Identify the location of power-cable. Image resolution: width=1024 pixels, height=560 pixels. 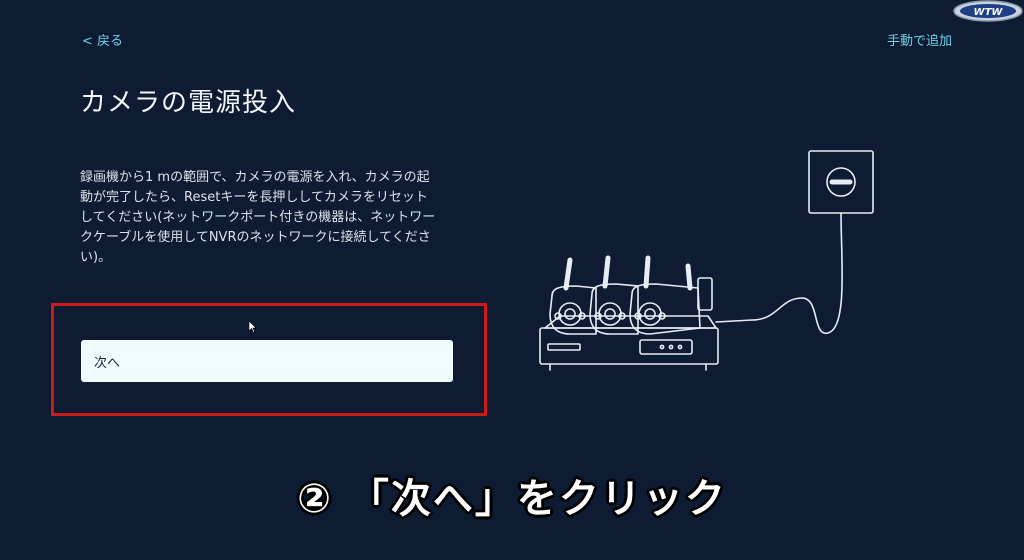
(779, 273).